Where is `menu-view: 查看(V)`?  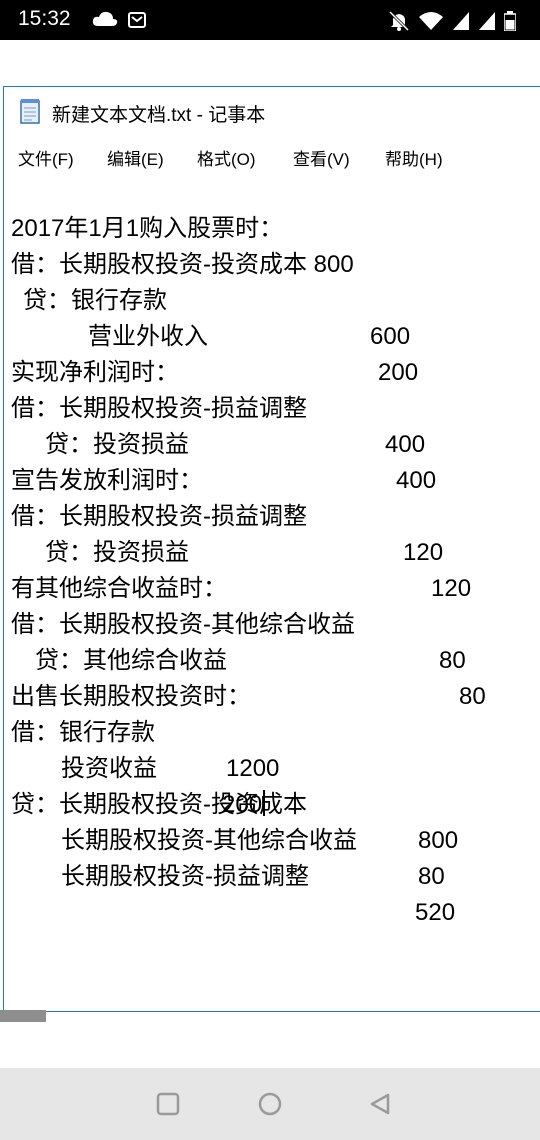 menu-view: 查看(V) is located at coordinates (321, 157).